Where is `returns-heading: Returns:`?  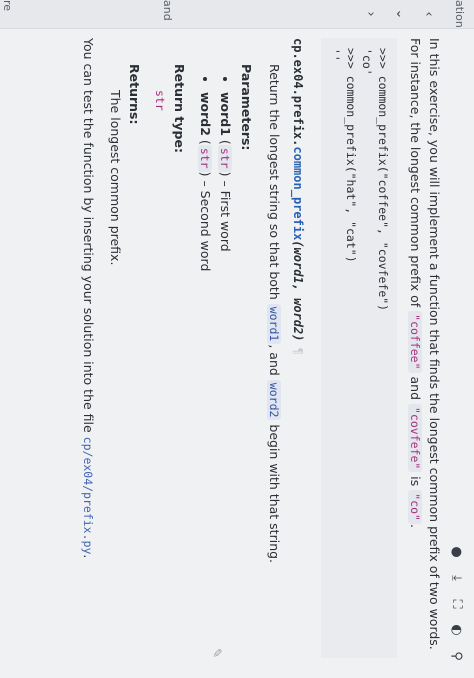
returns-heading: Returns: is located at coordinates (134, 94).